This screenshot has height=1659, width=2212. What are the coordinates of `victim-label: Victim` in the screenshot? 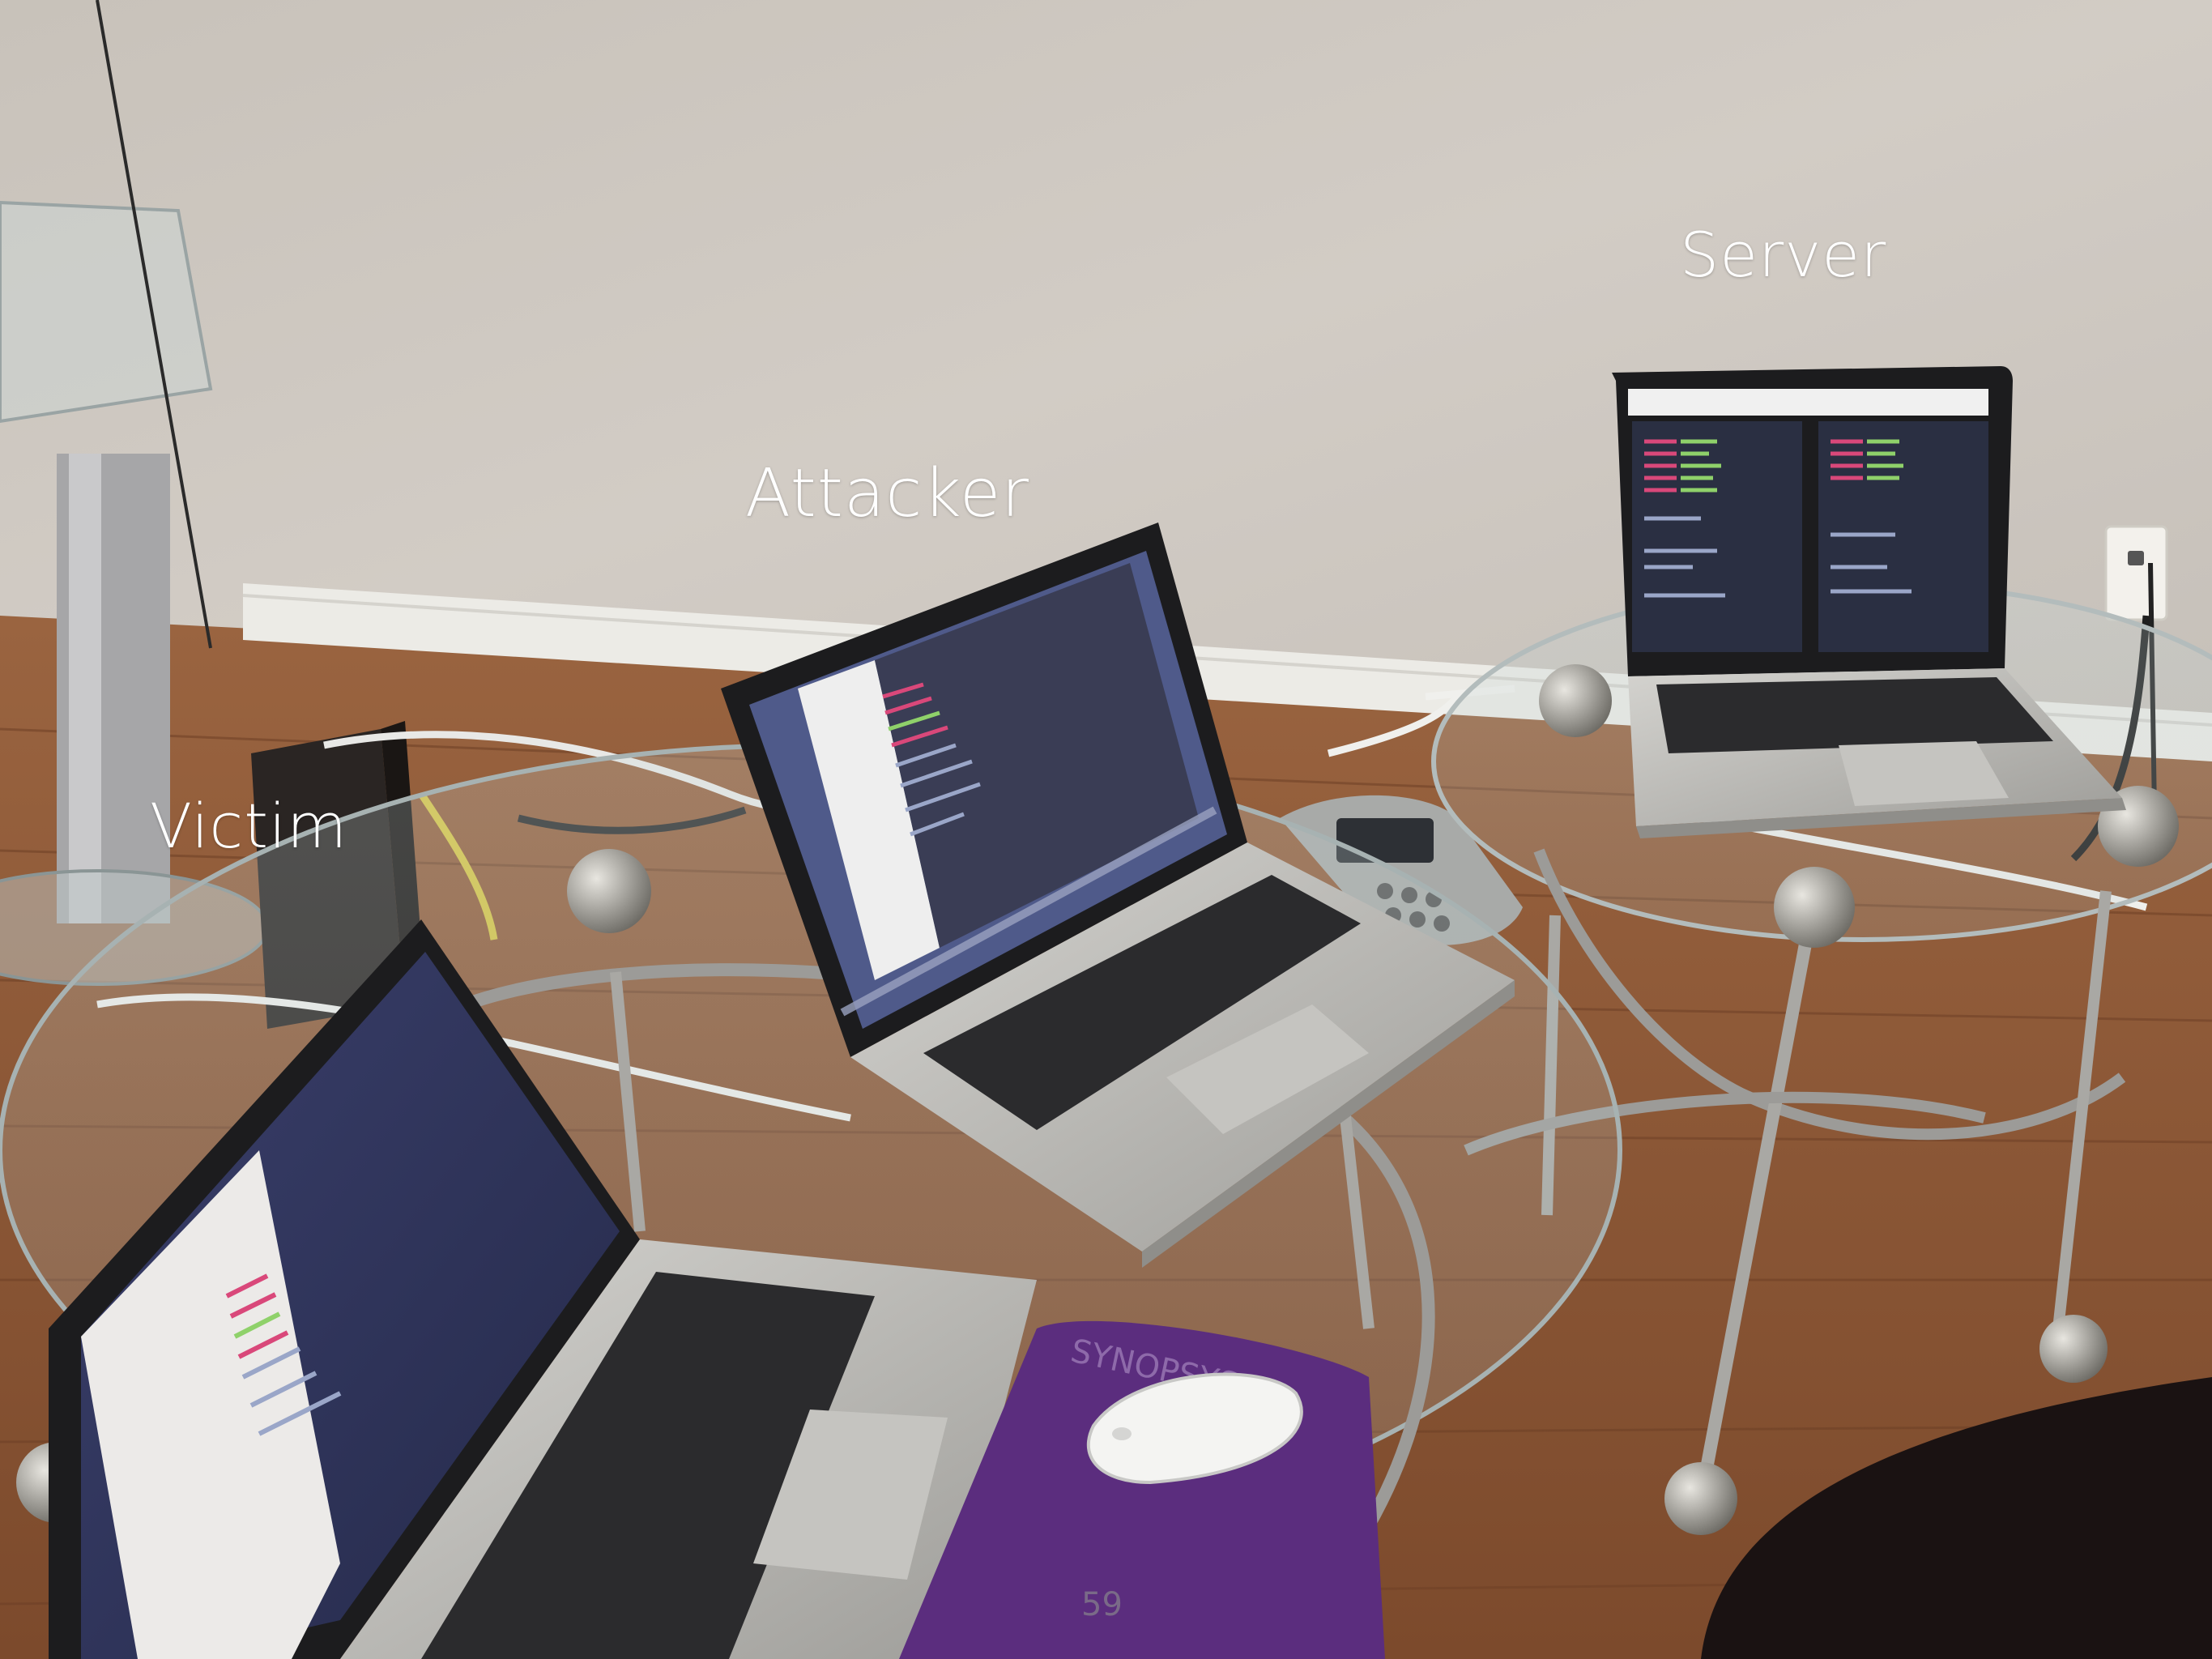 It's located at (249, 826).